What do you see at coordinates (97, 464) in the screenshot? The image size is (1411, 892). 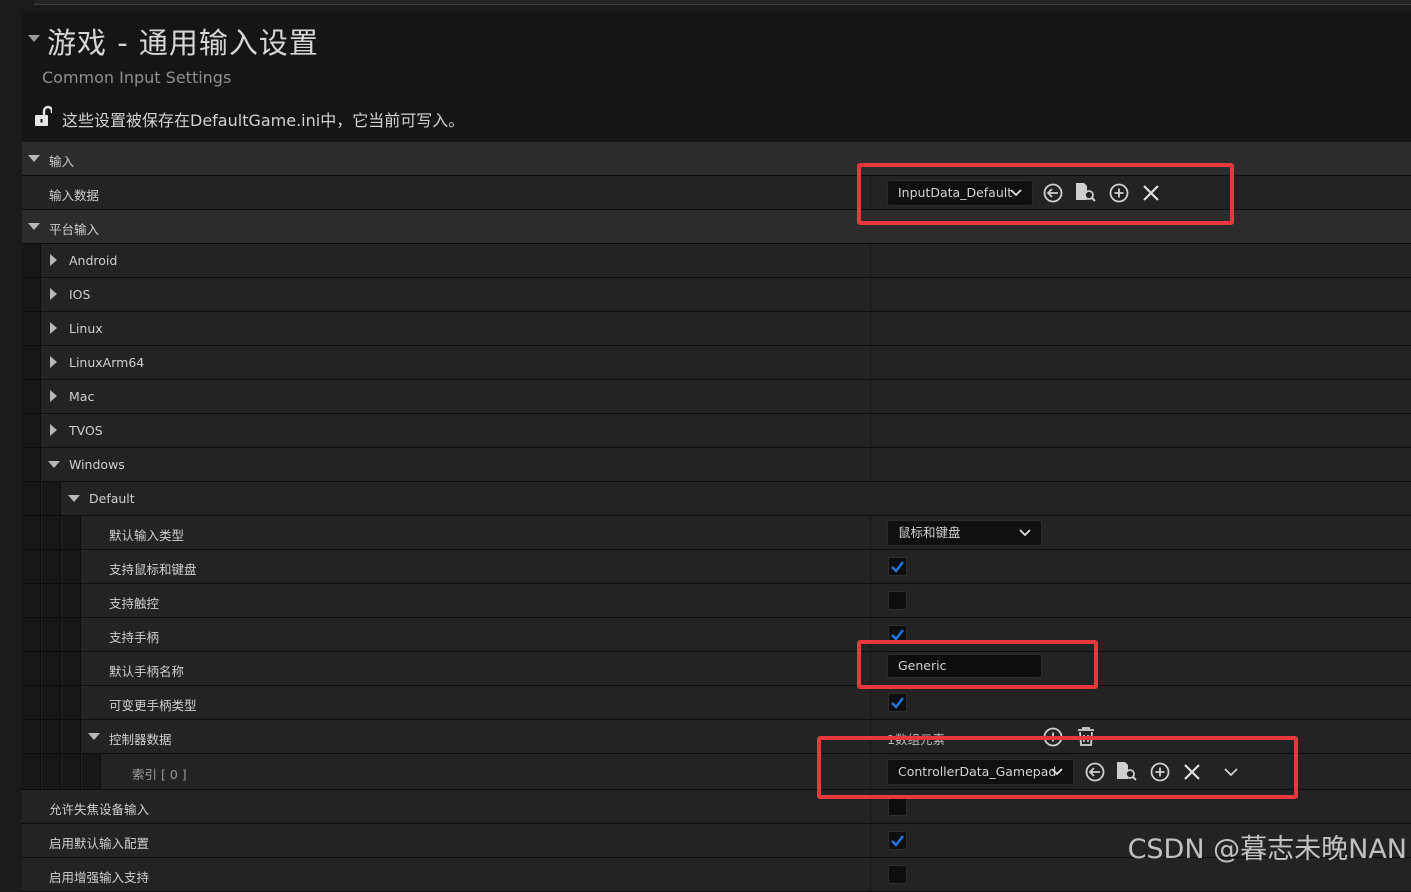 I see `platform-label: Windows` at bounding box center [97, 464].